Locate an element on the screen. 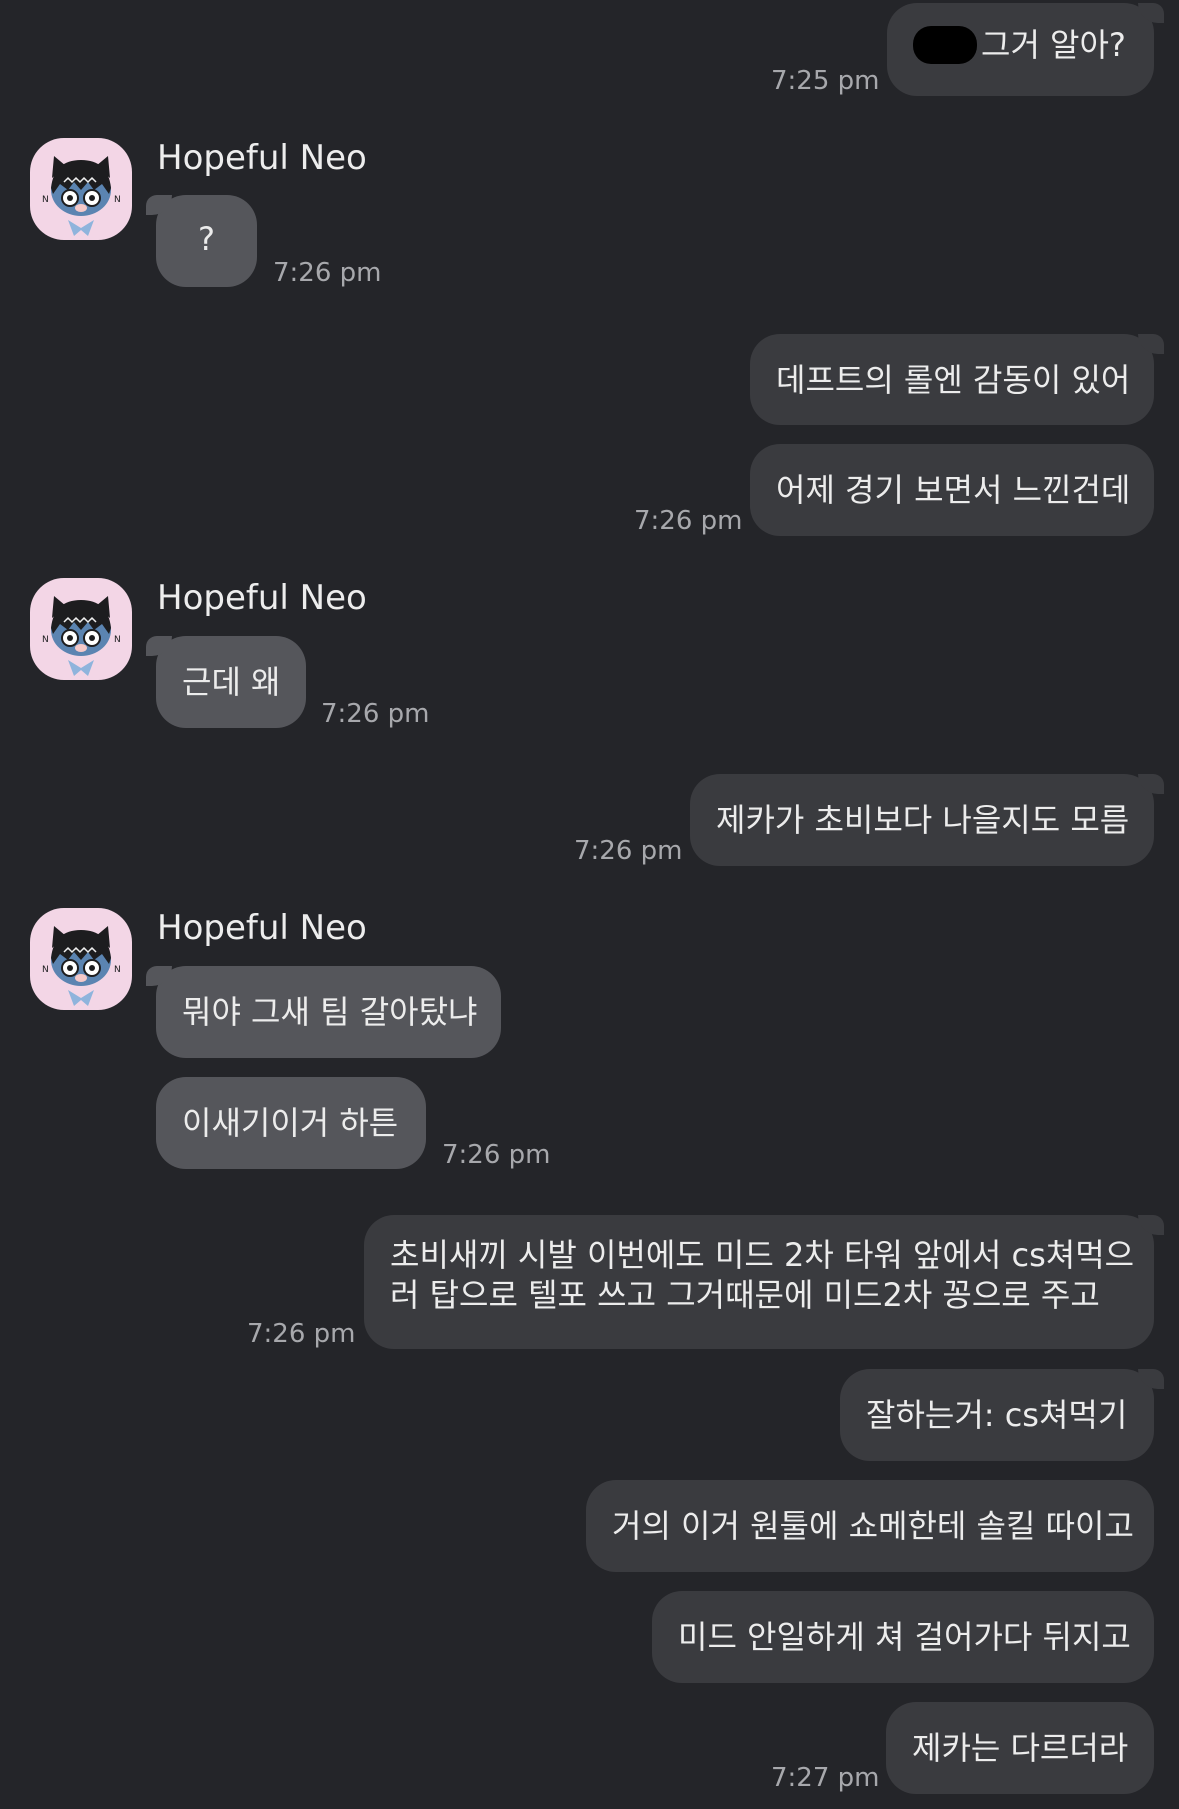 This screenshot has height=1809, width=1179. message-text-line: 초비새끼 시발 이번에도 미드 2차 타워 앞에서 cs쳐먹으 is located at coordinates (762, 1255).